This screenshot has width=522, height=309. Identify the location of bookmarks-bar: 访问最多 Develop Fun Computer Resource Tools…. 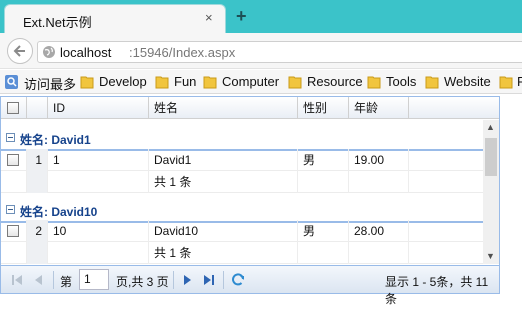
(261, 82).